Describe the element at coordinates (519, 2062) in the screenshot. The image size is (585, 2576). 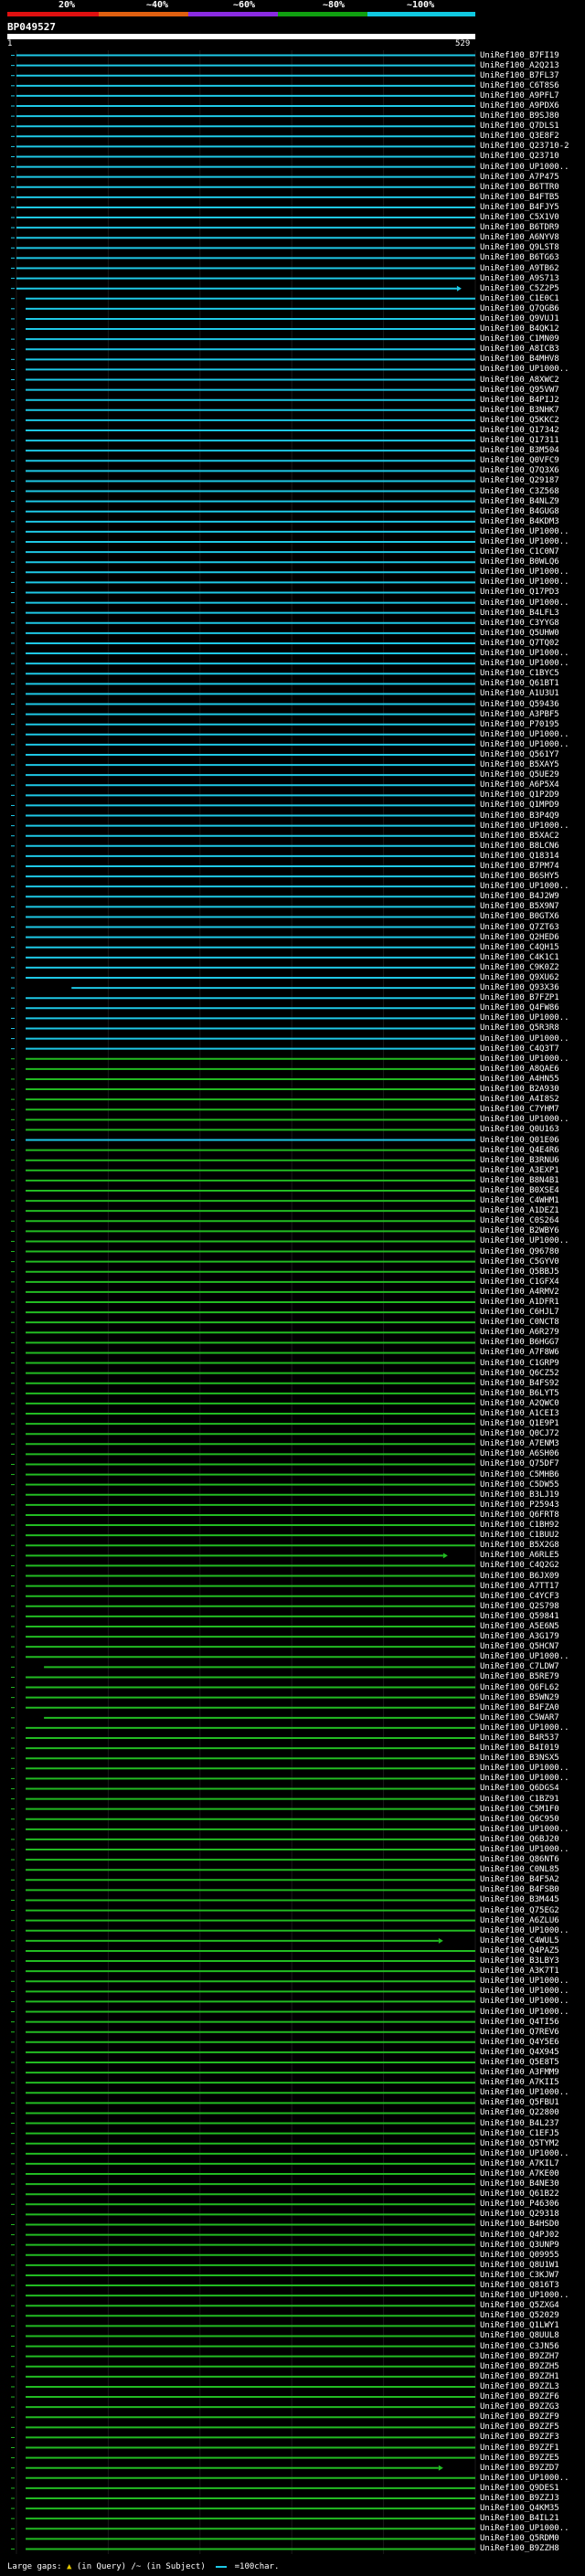
I see `hit-label-link: UniRef100_Q5E8T5` at that location.